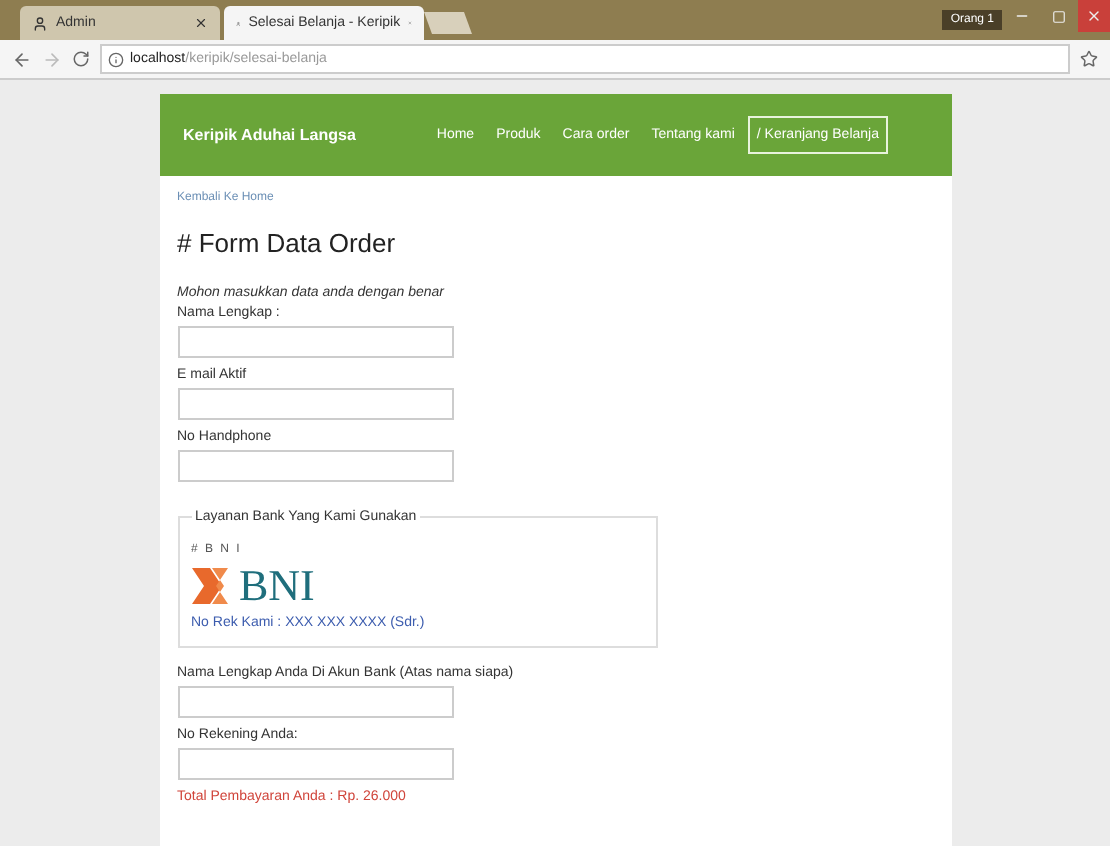 Image resolution: width=1110 pixels, height=846 pixels. Describe the element at coordinates (22, 59) in the screenshot. I see `back-icon` at that location.